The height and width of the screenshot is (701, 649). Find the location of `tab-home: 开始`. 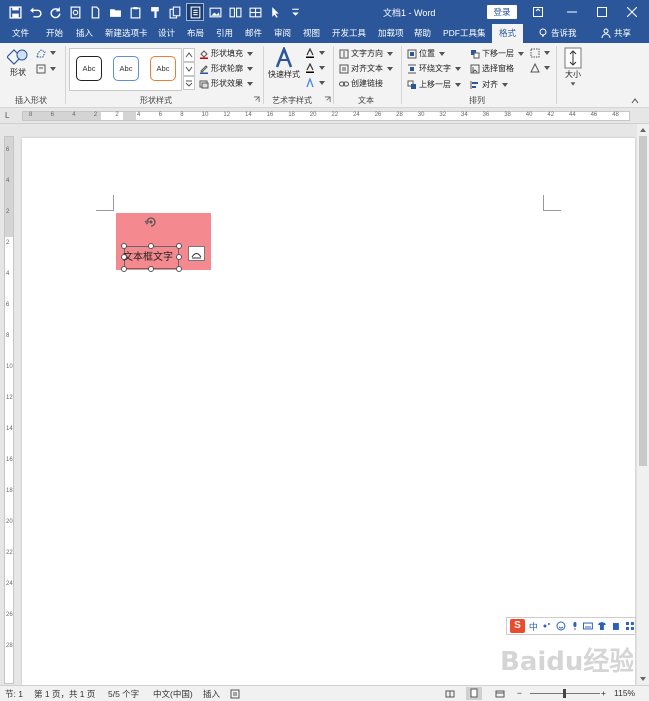

tab-home: 开始 is located at coordinates (54, 33).